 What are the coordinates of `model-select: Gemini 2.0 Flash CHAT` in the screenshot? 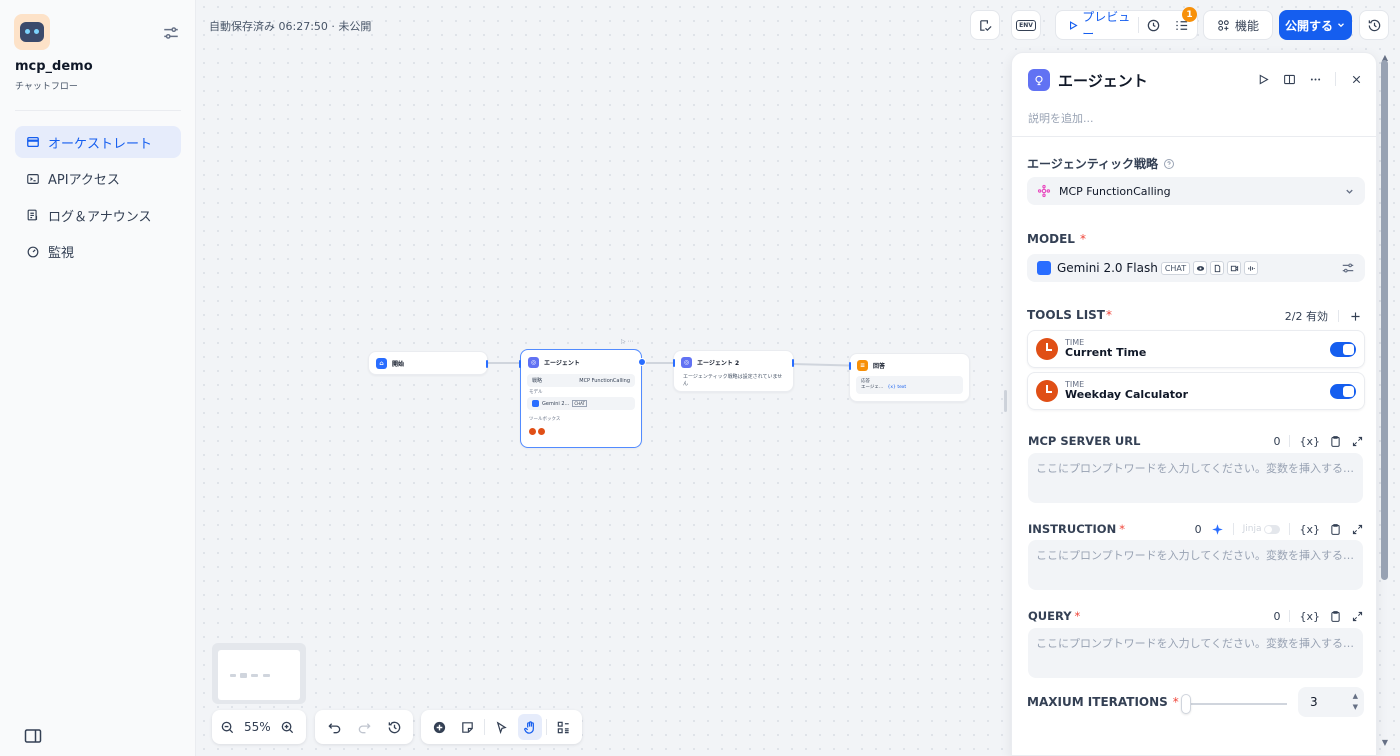 It's located at (1196, 268).